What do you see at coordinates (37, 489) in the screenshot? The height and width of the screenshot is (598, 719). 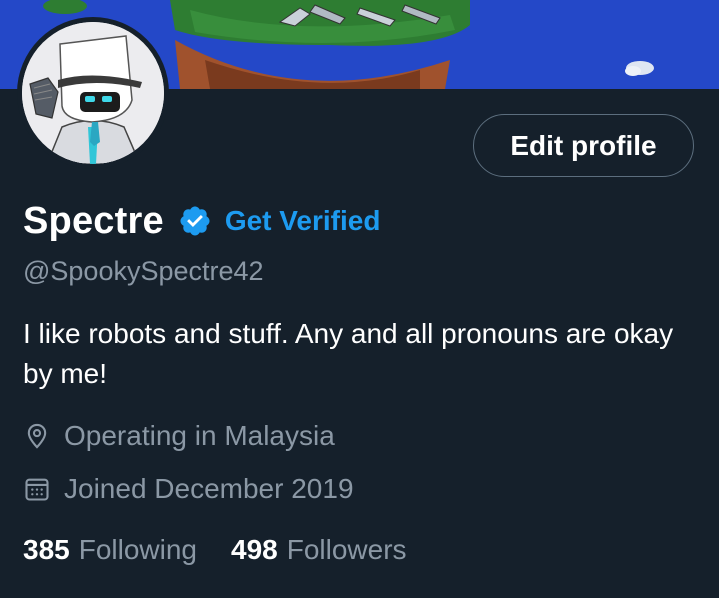 I see `calendar-icon` at bounding box center [37, 489].